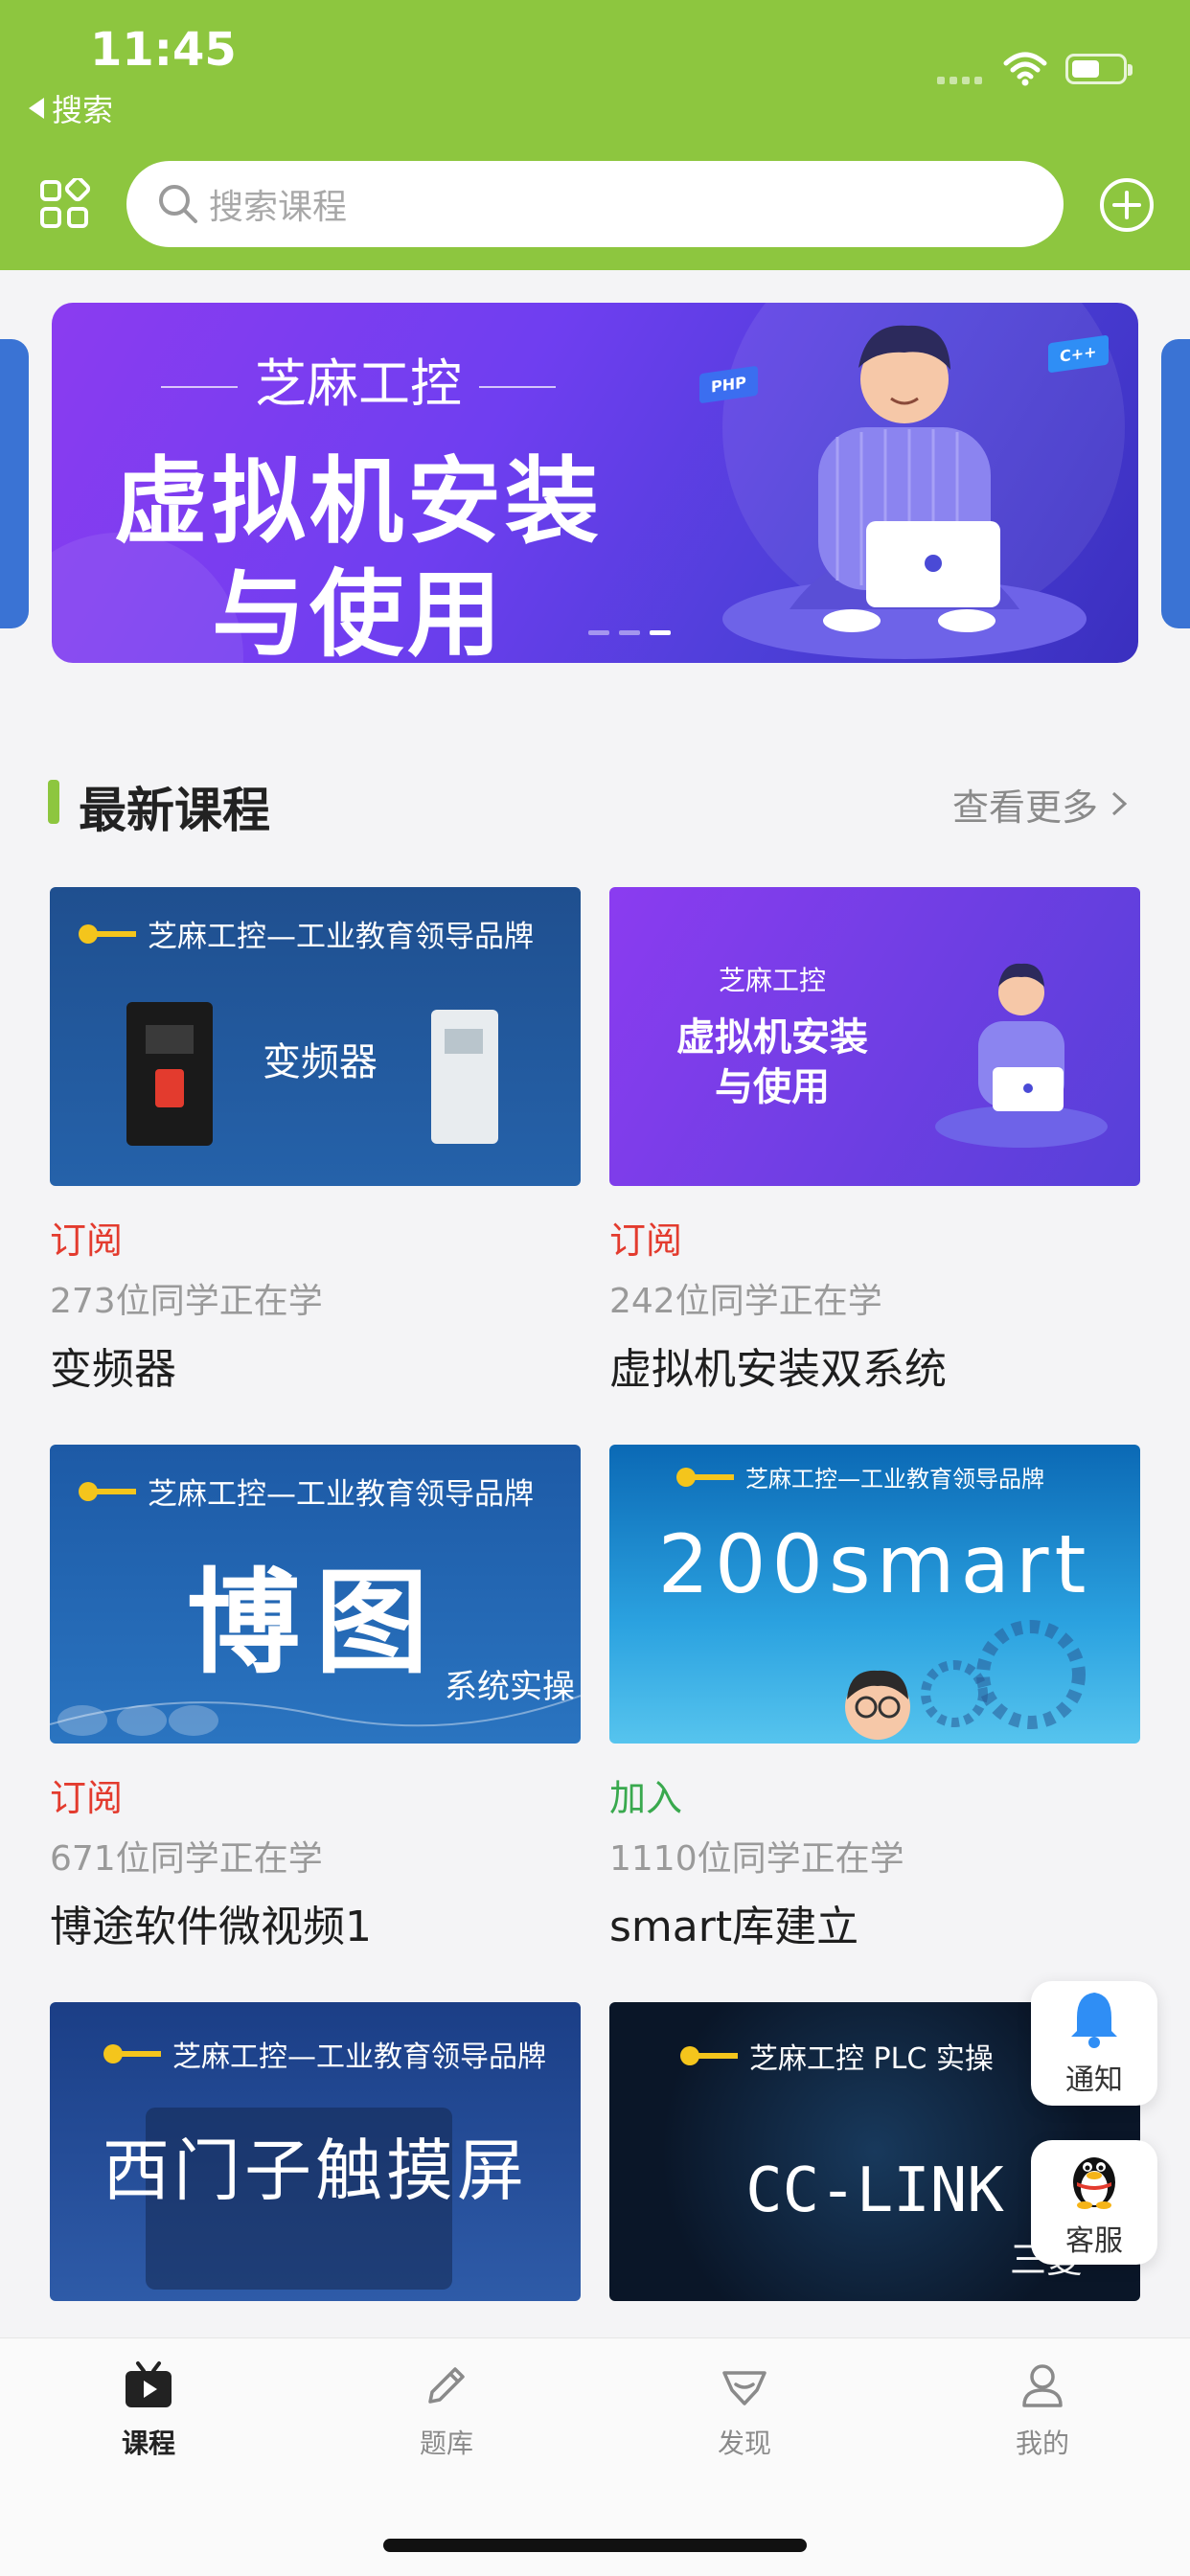 This screenshot has width=1190, height=2576. What do you see at coordinates (187, 1859) in the screenshot?
I see `learners-count: 671位同学正在学` at bounding box center [187, 1859].